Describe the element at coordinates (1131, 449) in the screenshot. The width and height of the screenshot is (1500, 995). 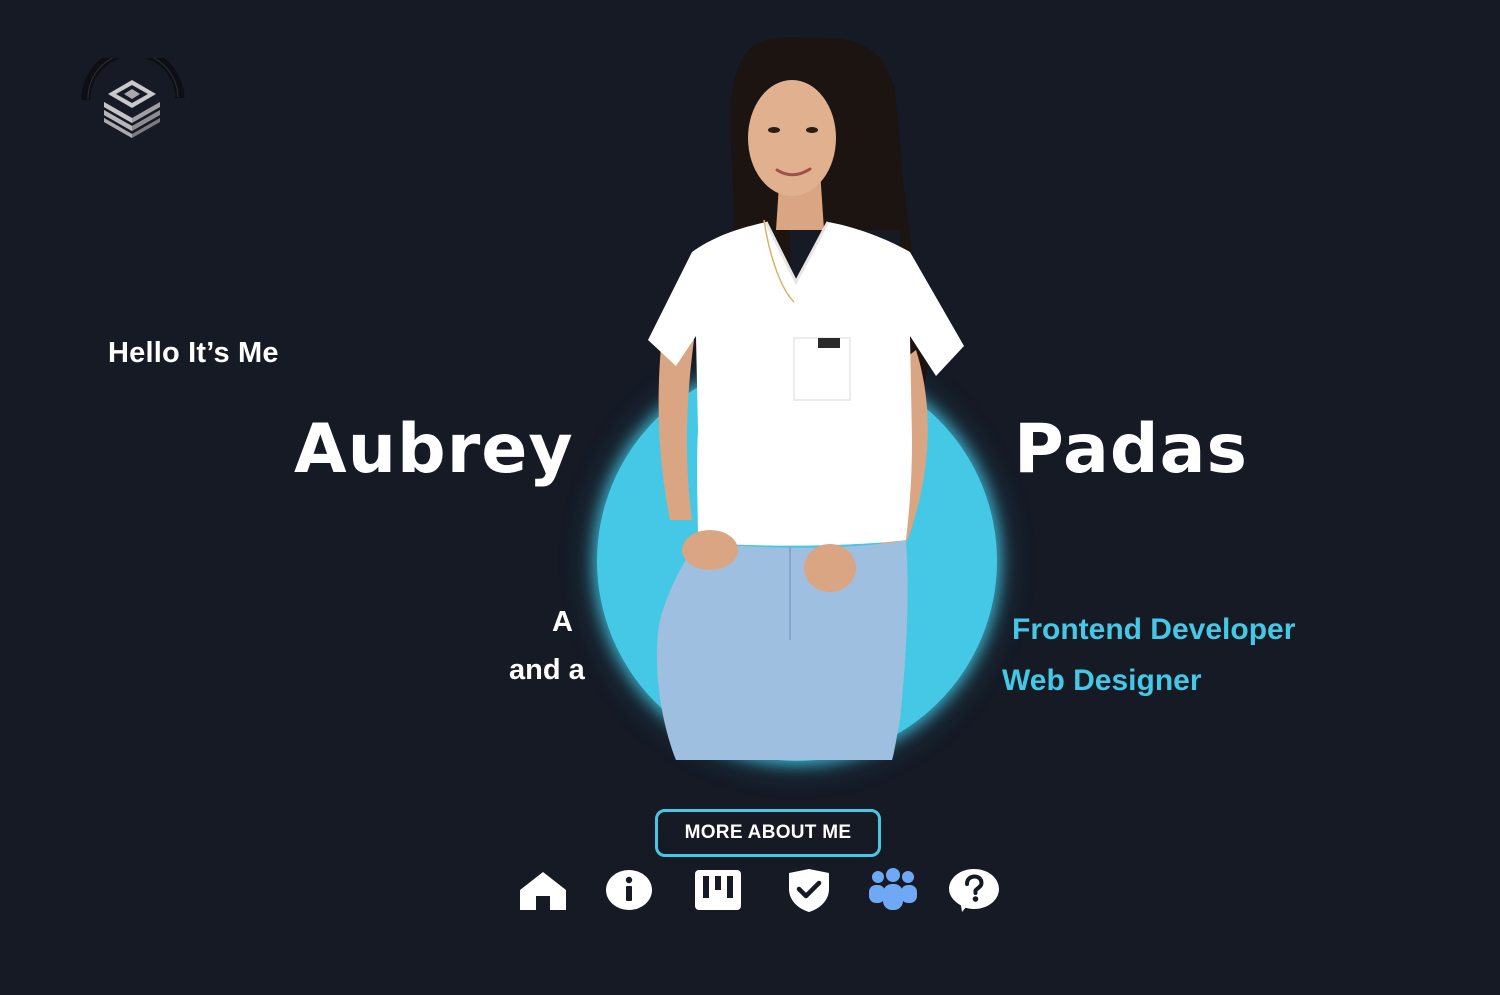
I see `last-name-heading: Padas` at that location.